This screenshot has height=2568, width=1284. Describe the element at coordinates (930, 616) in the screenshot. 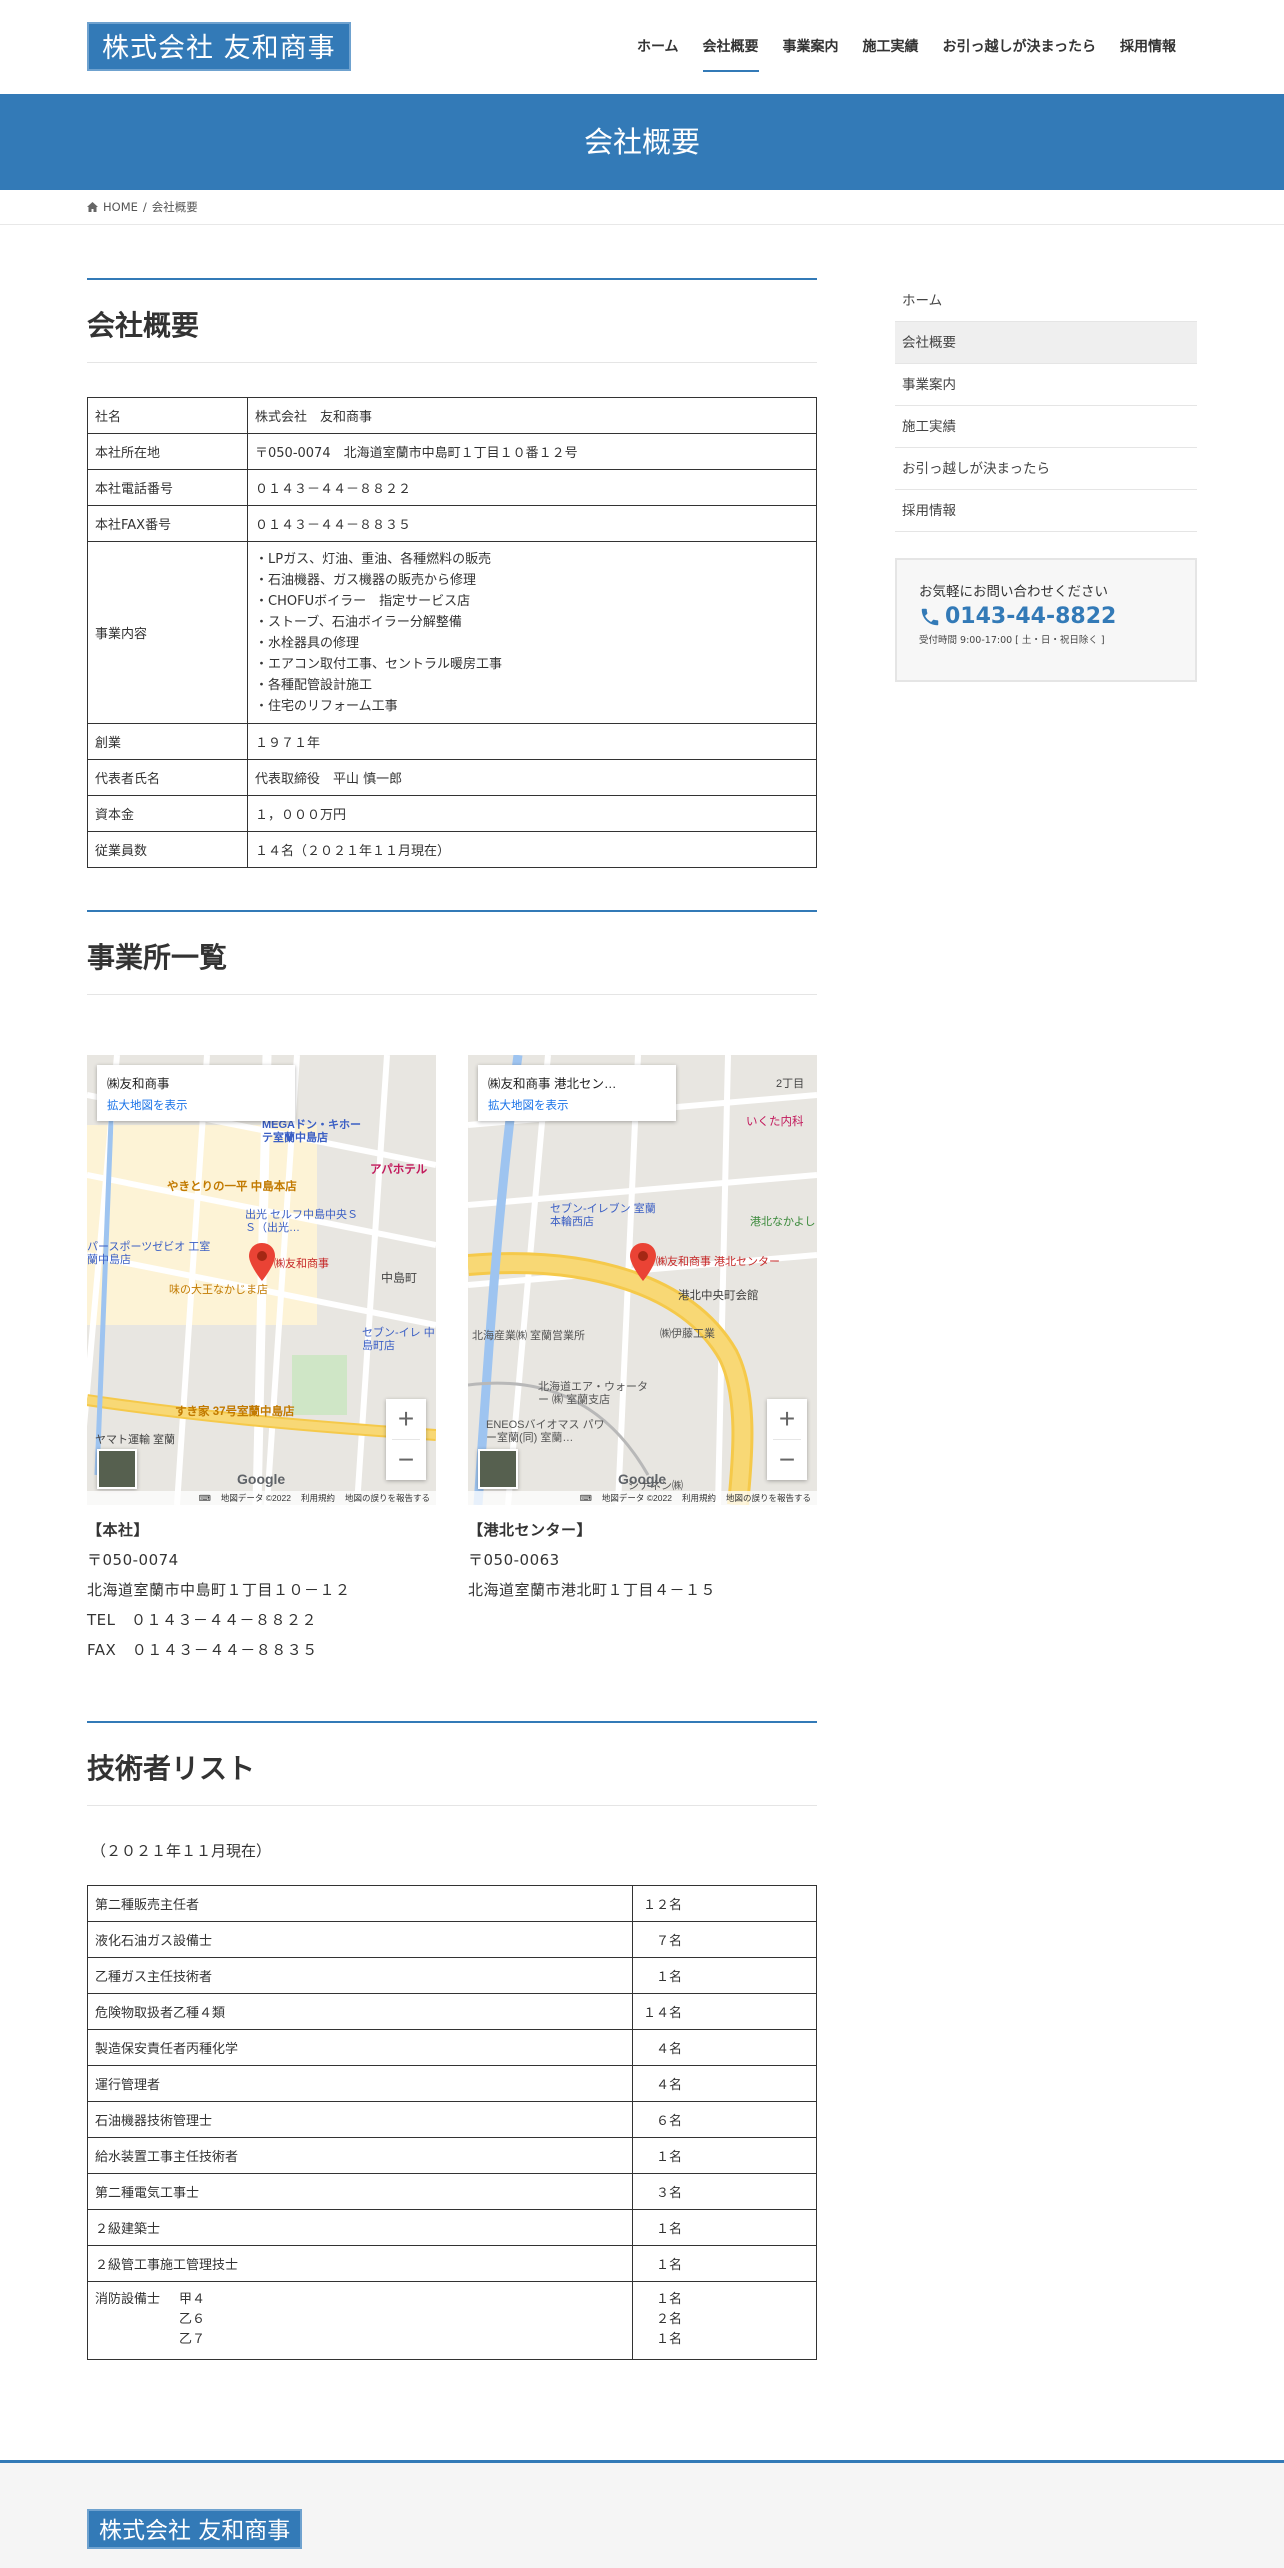

I see `phone-icon` at that location.